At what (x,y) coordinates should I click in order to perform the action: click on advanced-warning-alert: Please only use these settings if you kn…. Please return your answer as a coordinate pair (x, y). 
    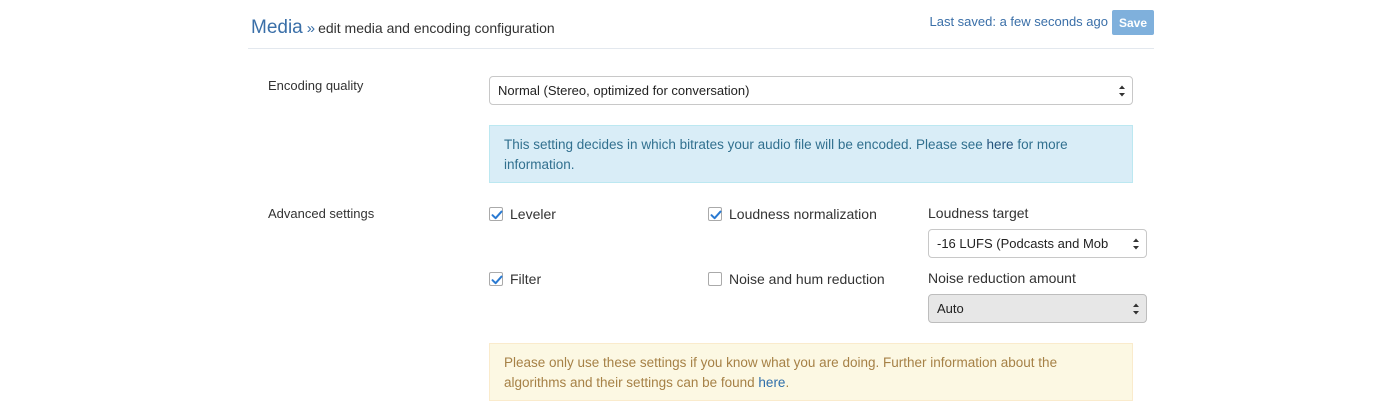
    Looking at the image, I should click on (811, 372).